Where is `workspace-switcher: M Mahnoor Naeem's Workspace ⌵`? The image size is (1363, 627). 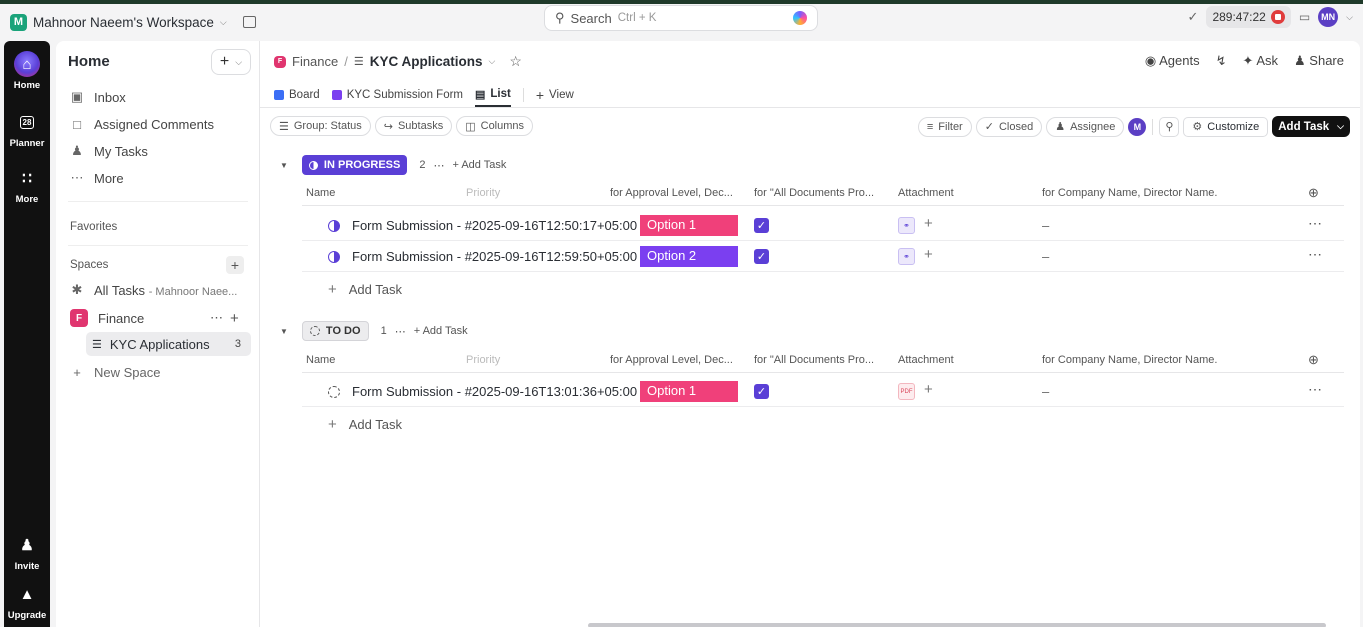
workspace-switcher: M Mahnoor Naeem's Workspace ⌵ is located at coordinates (118, 22).